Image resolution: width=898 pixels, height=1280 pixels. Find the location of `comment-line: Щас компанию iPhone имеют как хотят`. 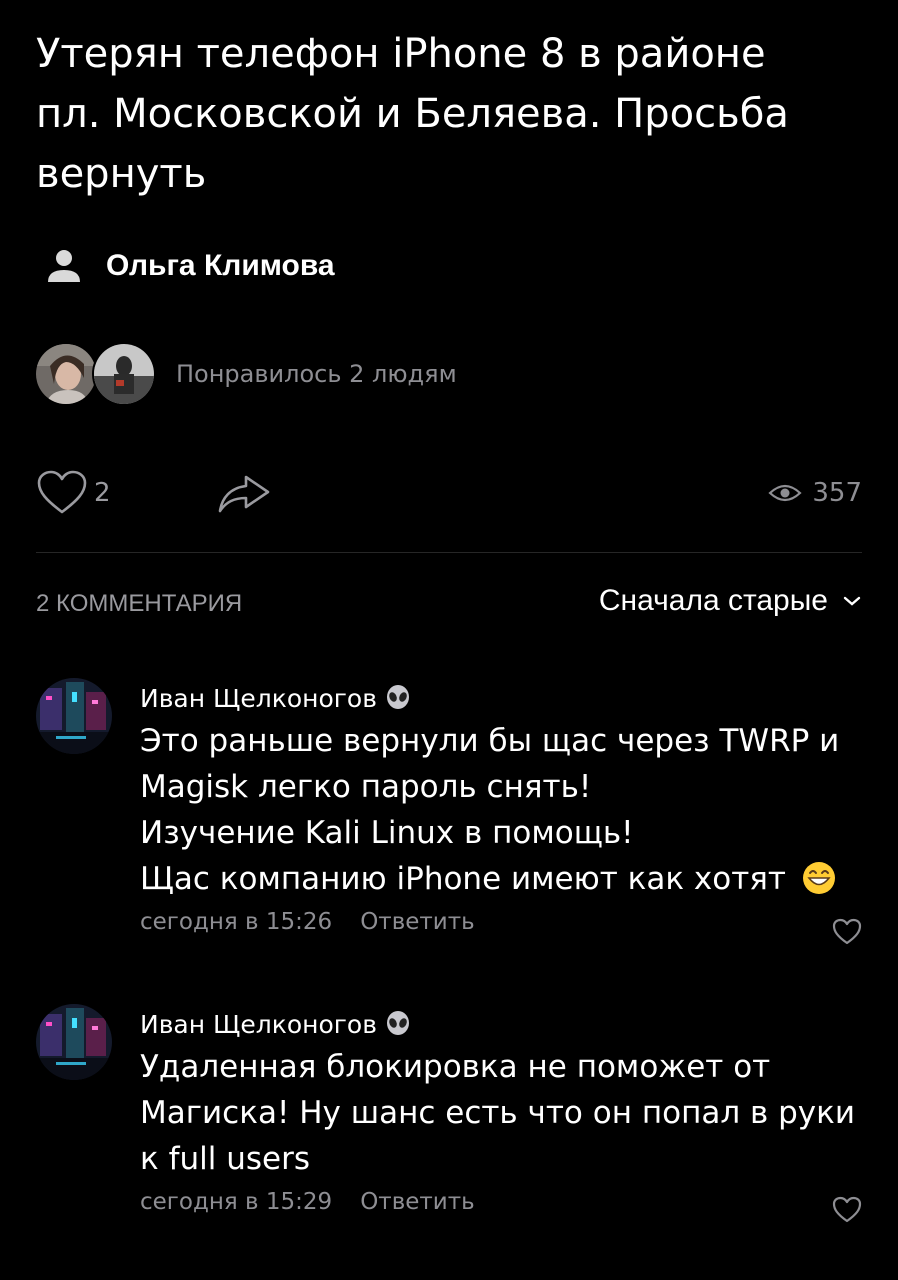

comment-line: Щас компанию iPhone имеют как хотят is located at coordinates (500, 879).